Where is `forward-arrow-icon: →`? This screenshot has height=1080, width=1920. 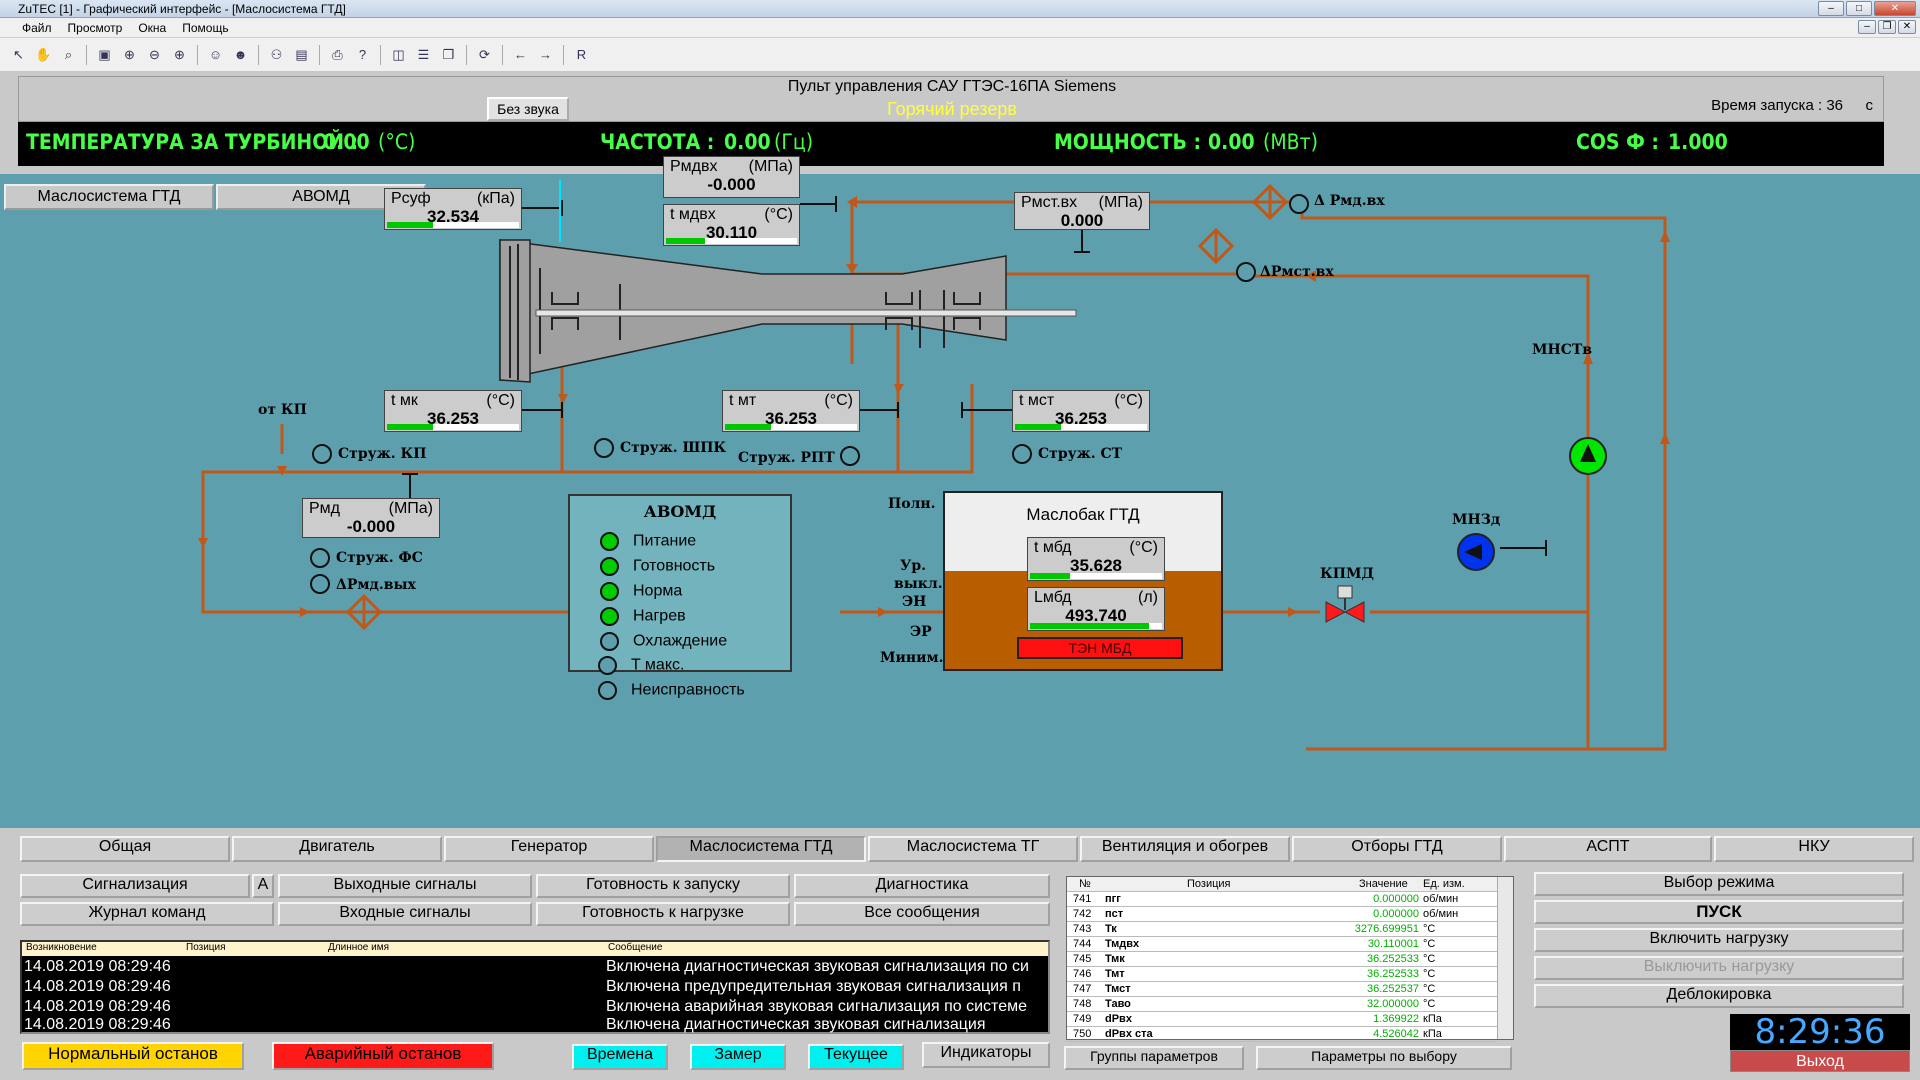 forward-arrow-icon: → is located at coordinates (545, 54).